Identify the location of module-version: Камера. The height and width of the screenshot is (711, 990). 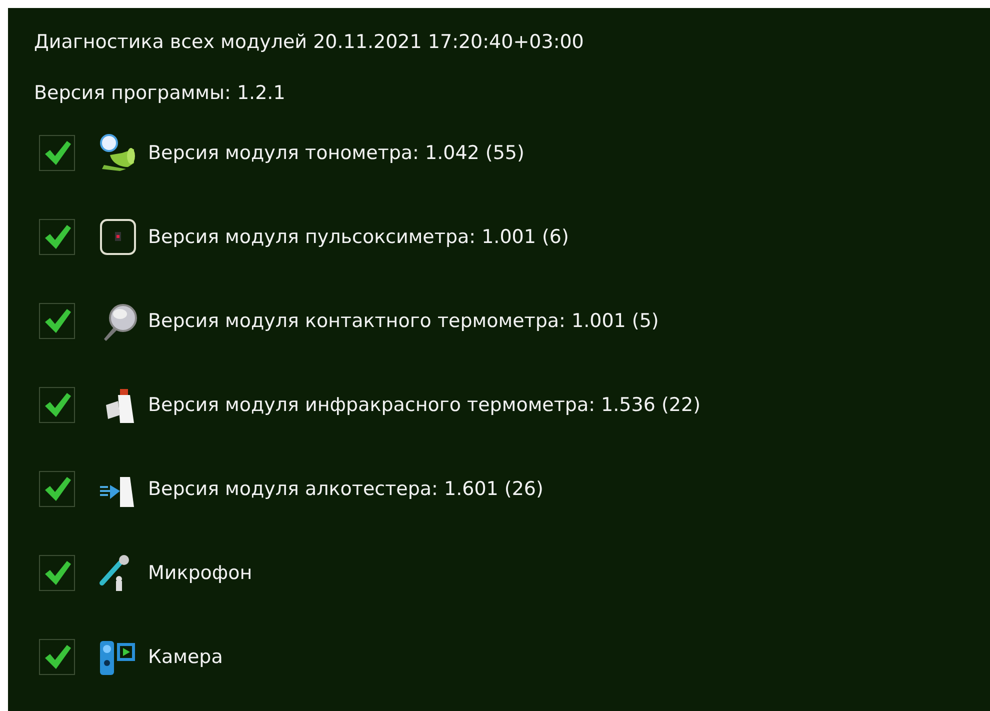
(185, 657).